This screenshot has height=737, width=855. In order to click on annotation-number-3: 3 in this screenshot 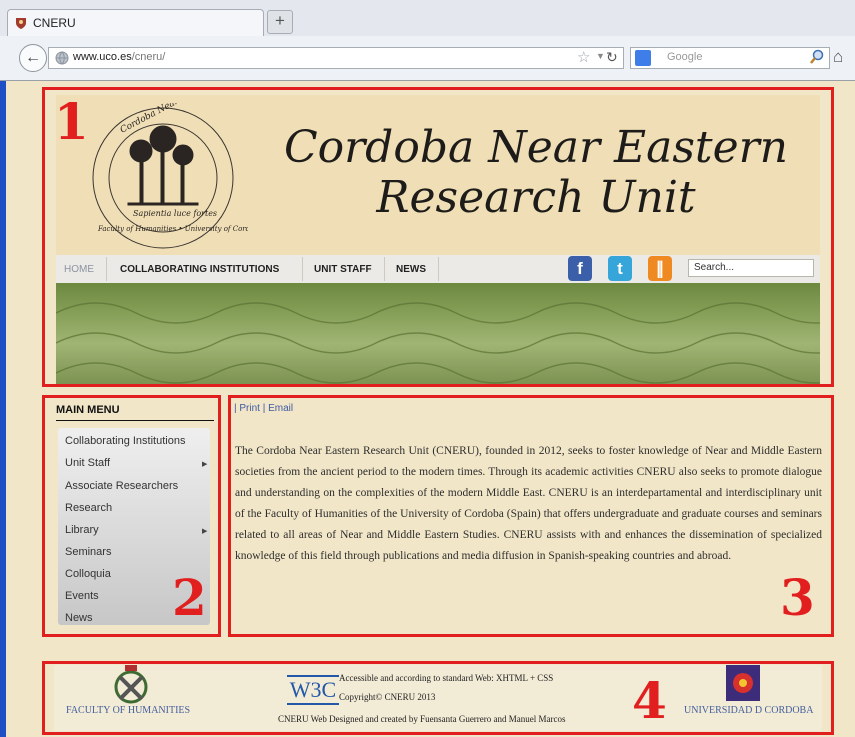, I will do `click(797, 597)`.